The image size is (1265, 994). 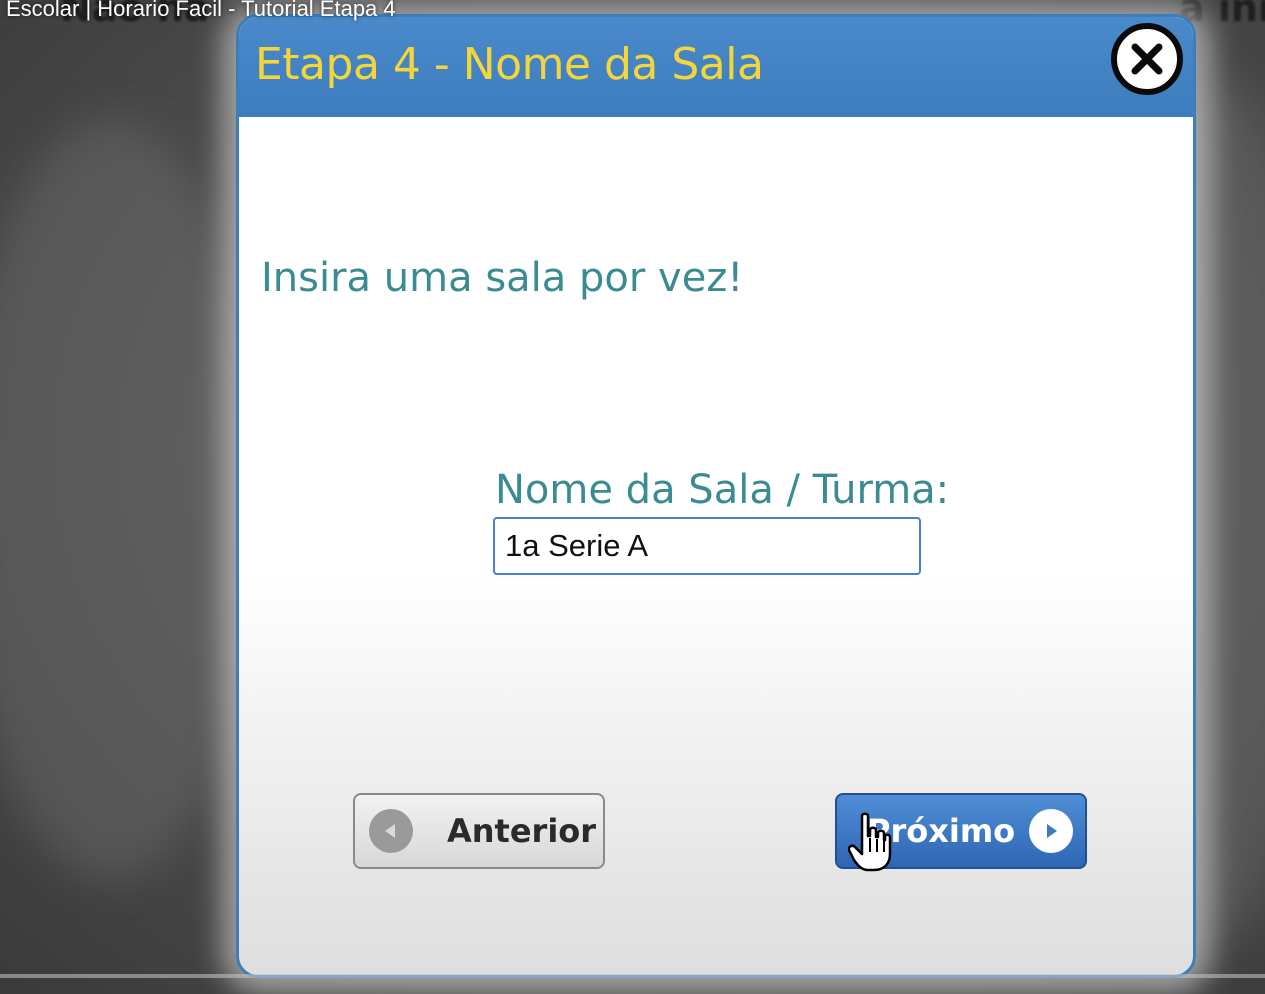 I want to click on close-icon, so click(x=1147, y=59).